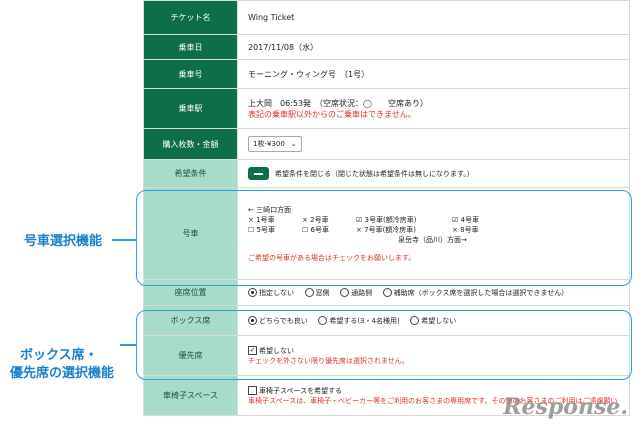 The height and width of the screenshot is (426, 640). I want to click on seat-position-label-0: 指定しない, so click(276, 292).